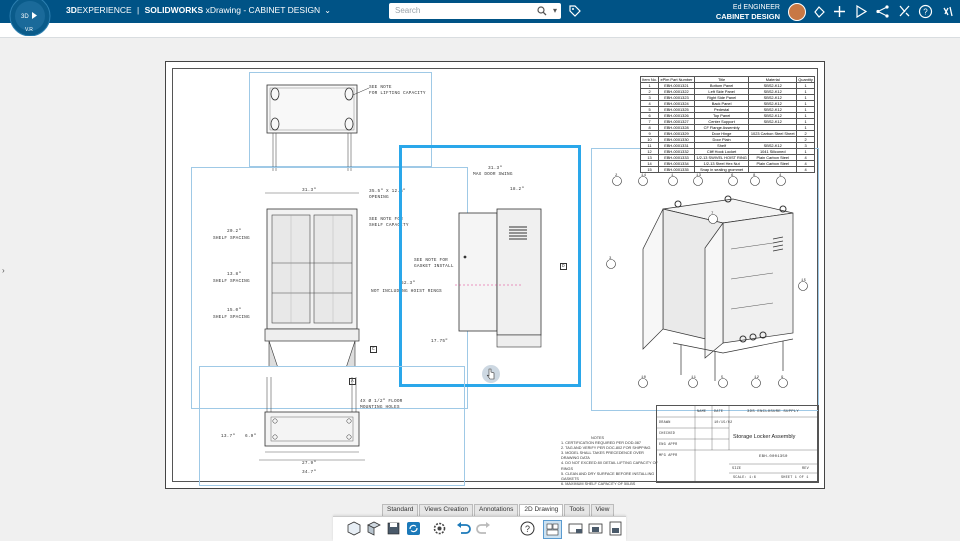  What do you see at coordinates (234, 310) in the screenshot?
I see `shelf3-value: 15.0"` at bounding box center [234, 310].